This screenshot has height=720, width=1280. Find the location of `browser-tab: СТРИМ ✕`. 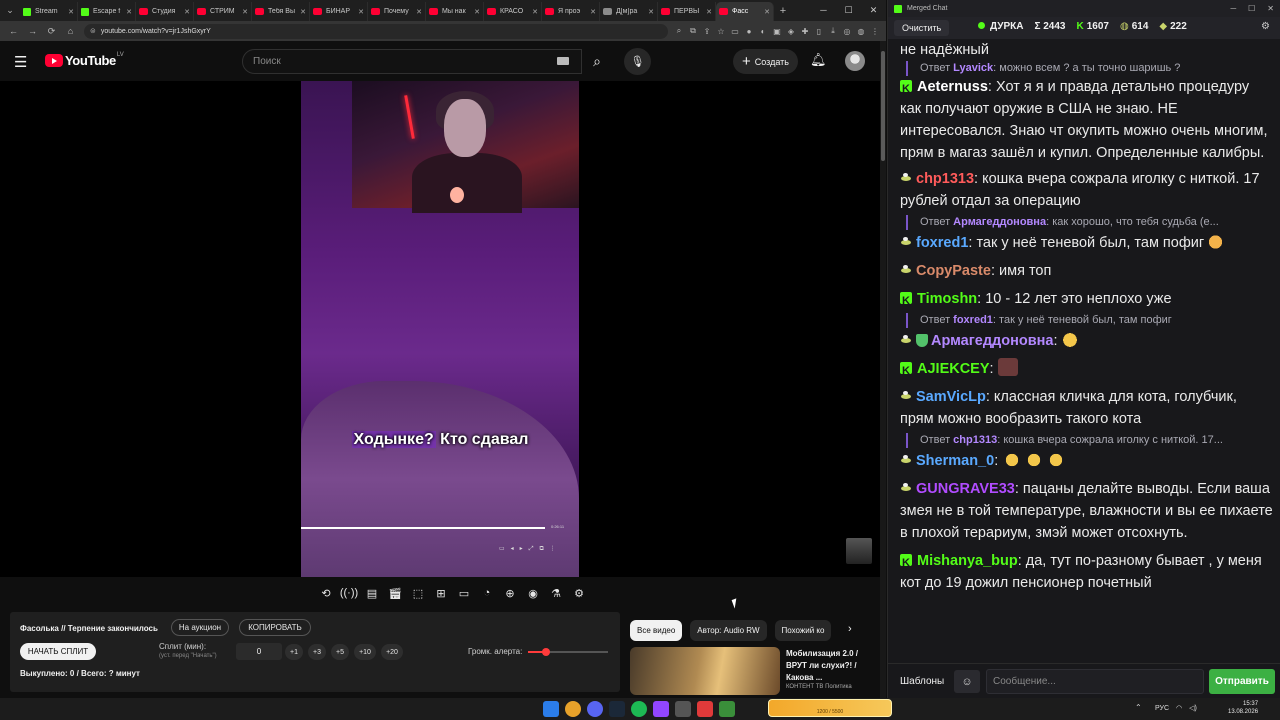

browser-tab: СТРИМ ✕ is located at coordinates (223, 11).